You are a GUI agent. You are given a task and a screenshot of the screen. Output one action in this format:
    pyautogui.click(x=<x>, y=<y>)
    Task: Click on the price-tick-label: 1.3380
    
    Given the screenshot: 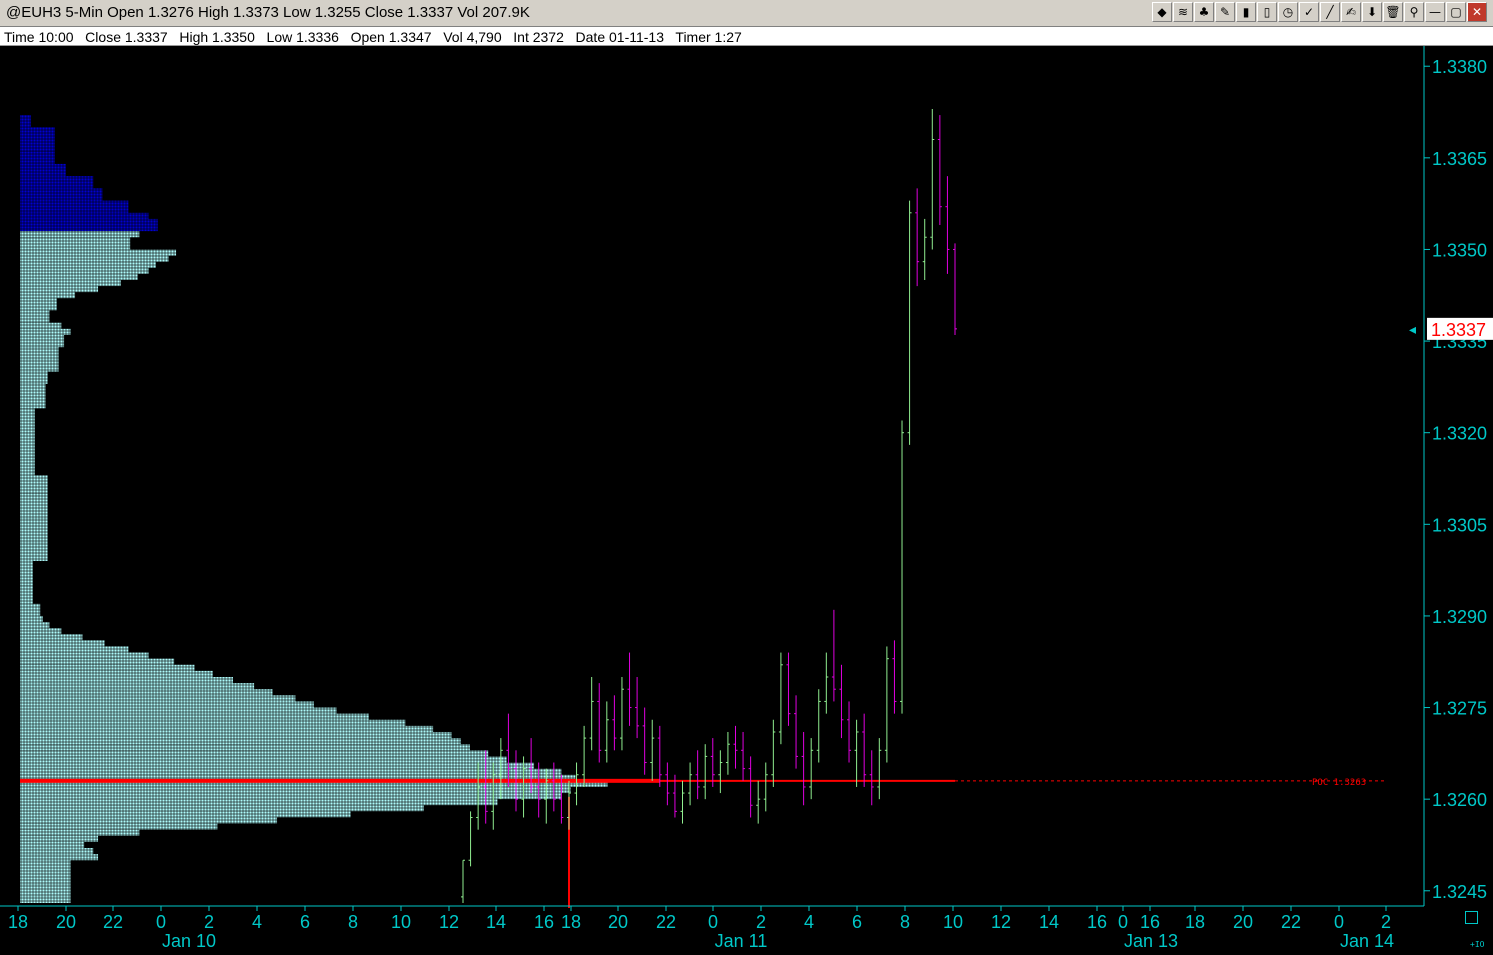 What is the action you would take?
    pyautogui.click(x=1459, y=67)
    